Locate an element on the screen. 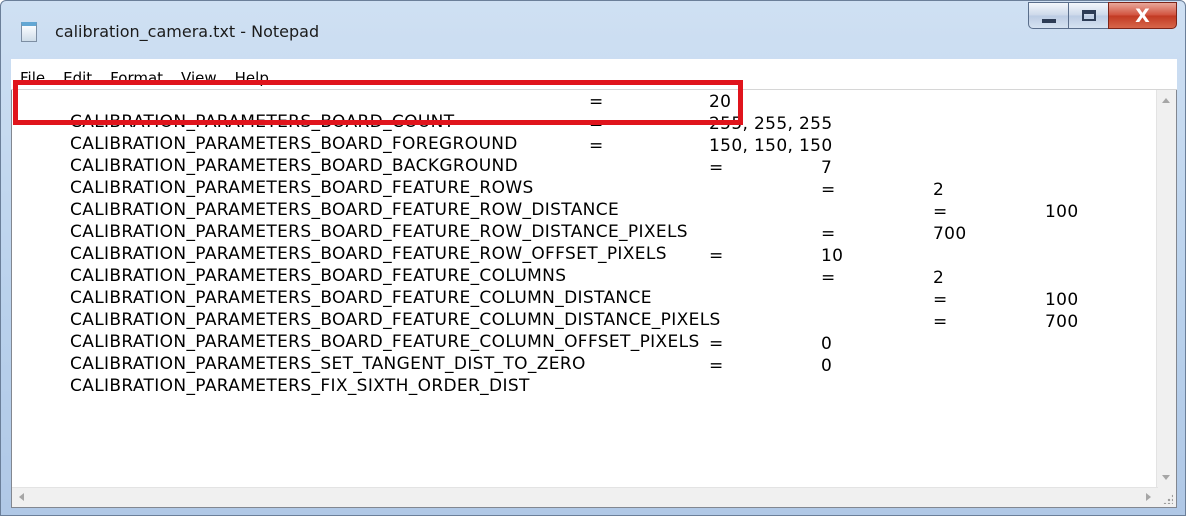 The width and height of the screenshot is (1186, 516). caption-buttons: X is located at coordinates (1102, 16).